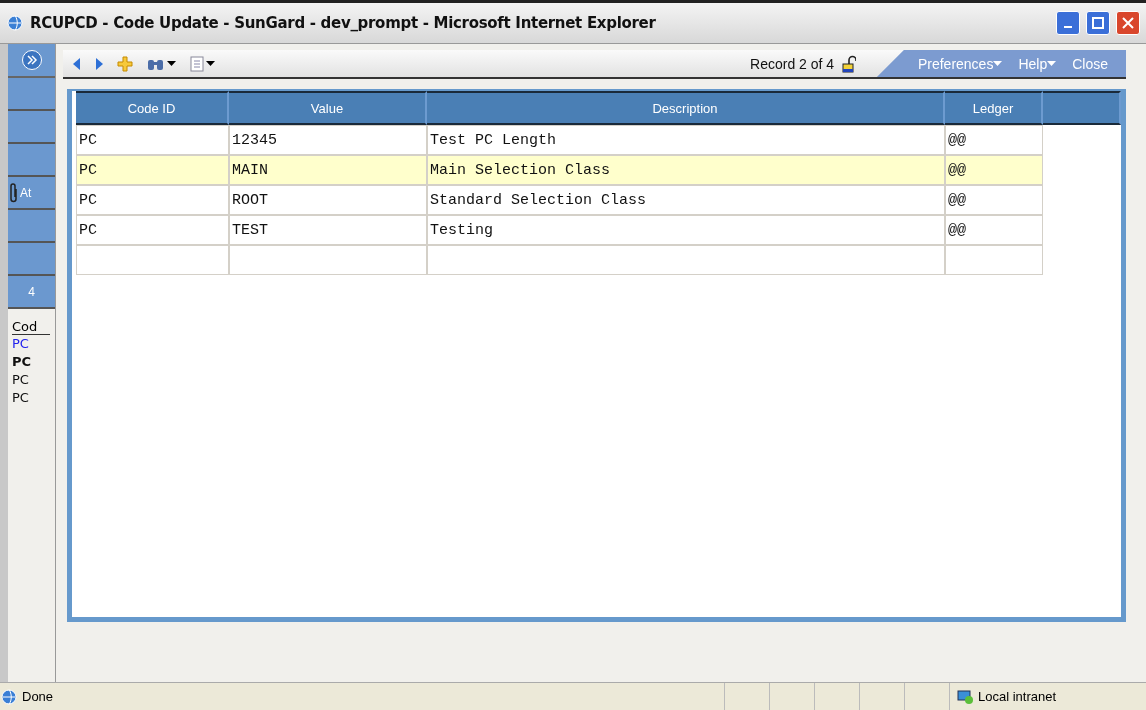 The height and width of the screenshot is (710, 1146). What do you see at coordinates (328, 200) in the screenshot?
I see `table-cell: ROOT` at bounding box center [328, 200].